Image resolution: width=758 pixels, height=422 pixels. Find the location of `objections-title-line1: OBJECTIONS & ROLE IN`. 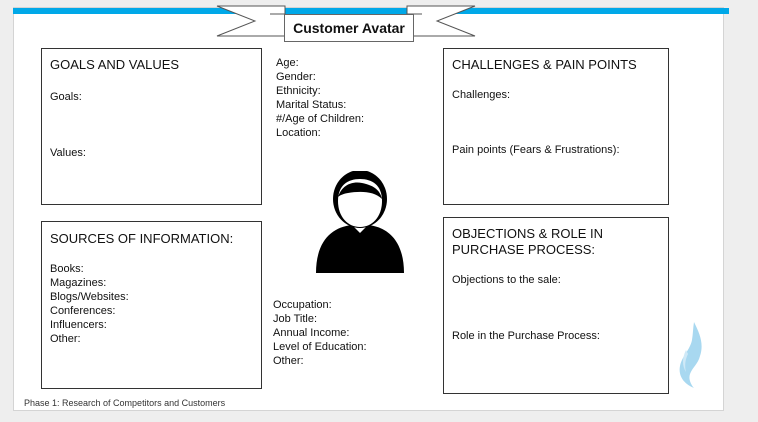

objections-title-line1: OBJECTIONS & ROLE IN is located at coordinates (527, 233).